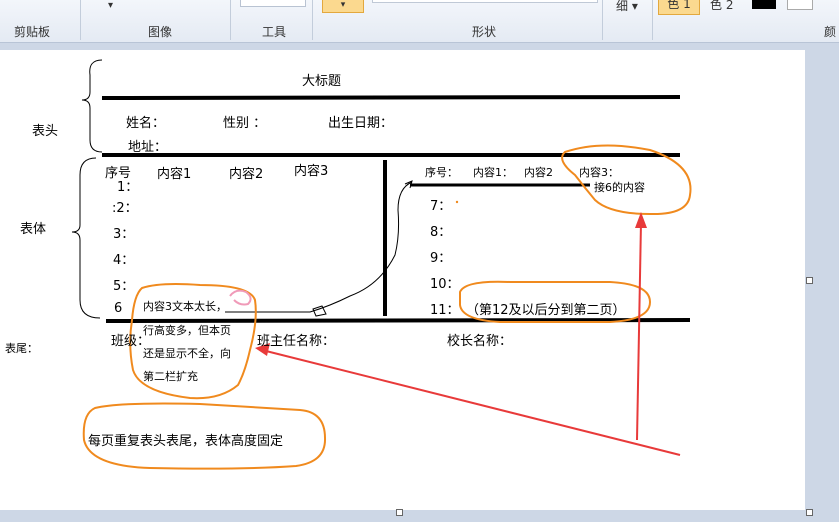 This screenshot has width=839, height=522. What do you see at coordinates (441, 258) in the screenshot?
I see `row-index: 9：` at bounding box center [441, 258].